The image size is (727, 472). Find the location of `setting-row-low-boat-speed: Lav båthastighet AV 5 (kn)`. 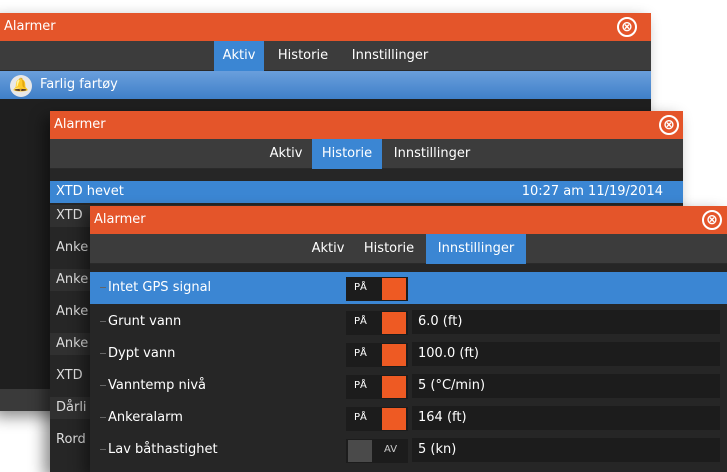

setting-row-low-boat-speed: Lav båthastighet AV 5 (kn) is located at coordinates (408, 450).